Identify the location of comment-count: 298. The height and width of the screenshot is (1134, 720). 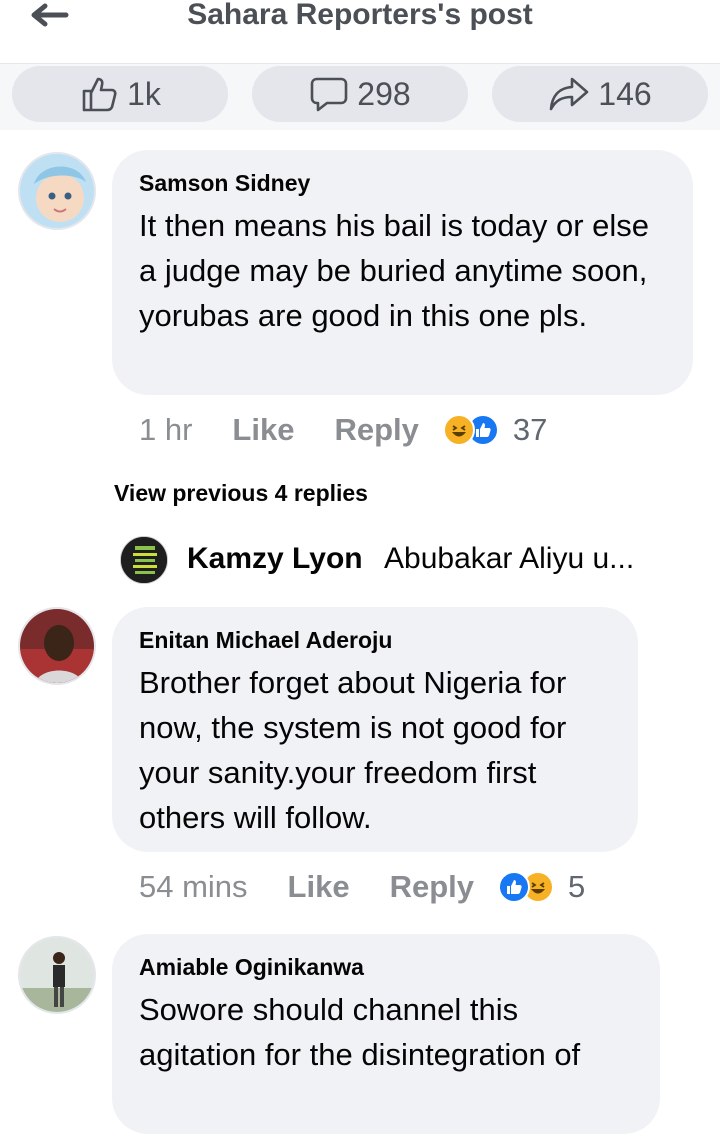
(384, 93).